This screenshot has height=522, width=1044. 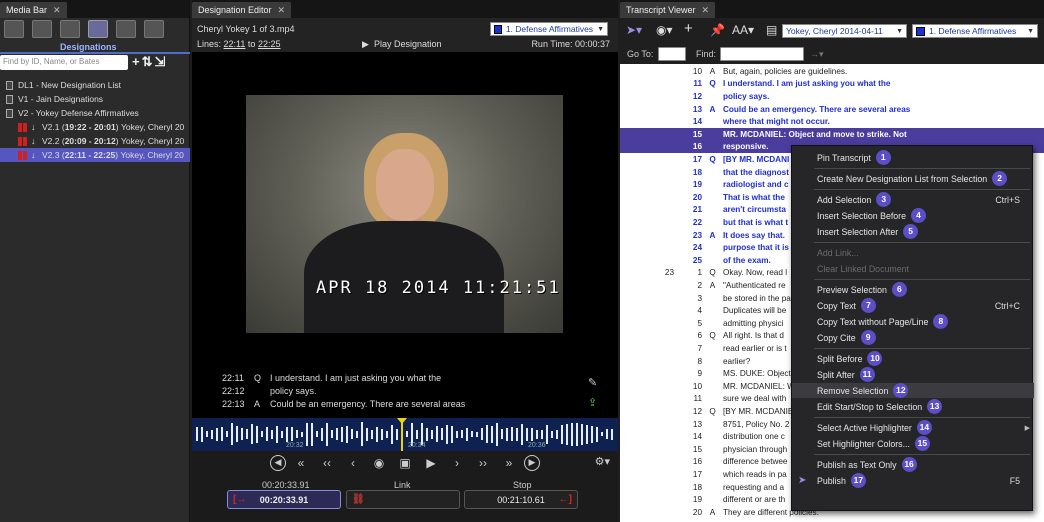 I want to click on export-text-icon: ⇪, so click(x=594, y=402).